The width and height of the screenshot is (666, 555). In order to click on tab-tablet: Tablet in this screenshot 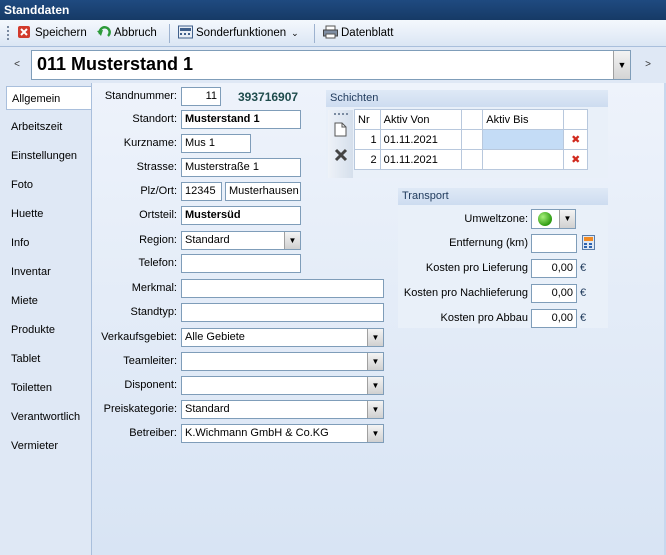, I will do `click(48, 359)`.